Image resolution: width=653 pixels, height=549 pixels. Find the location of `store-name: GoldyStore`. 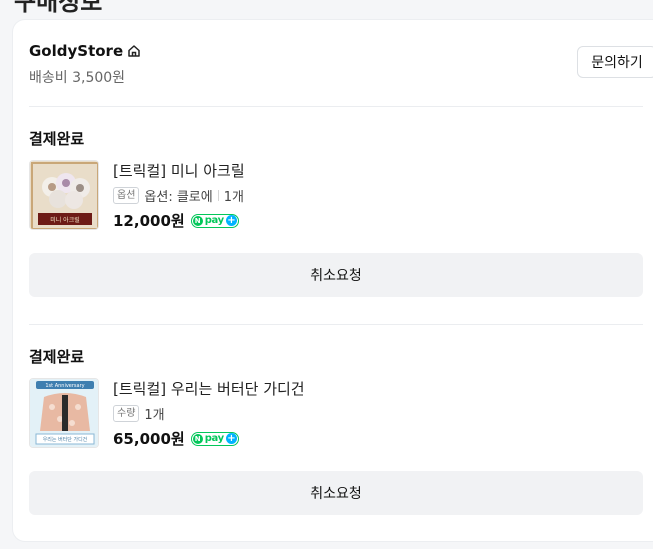

store-name: GoldyStore is located at coordinates (76, 51).